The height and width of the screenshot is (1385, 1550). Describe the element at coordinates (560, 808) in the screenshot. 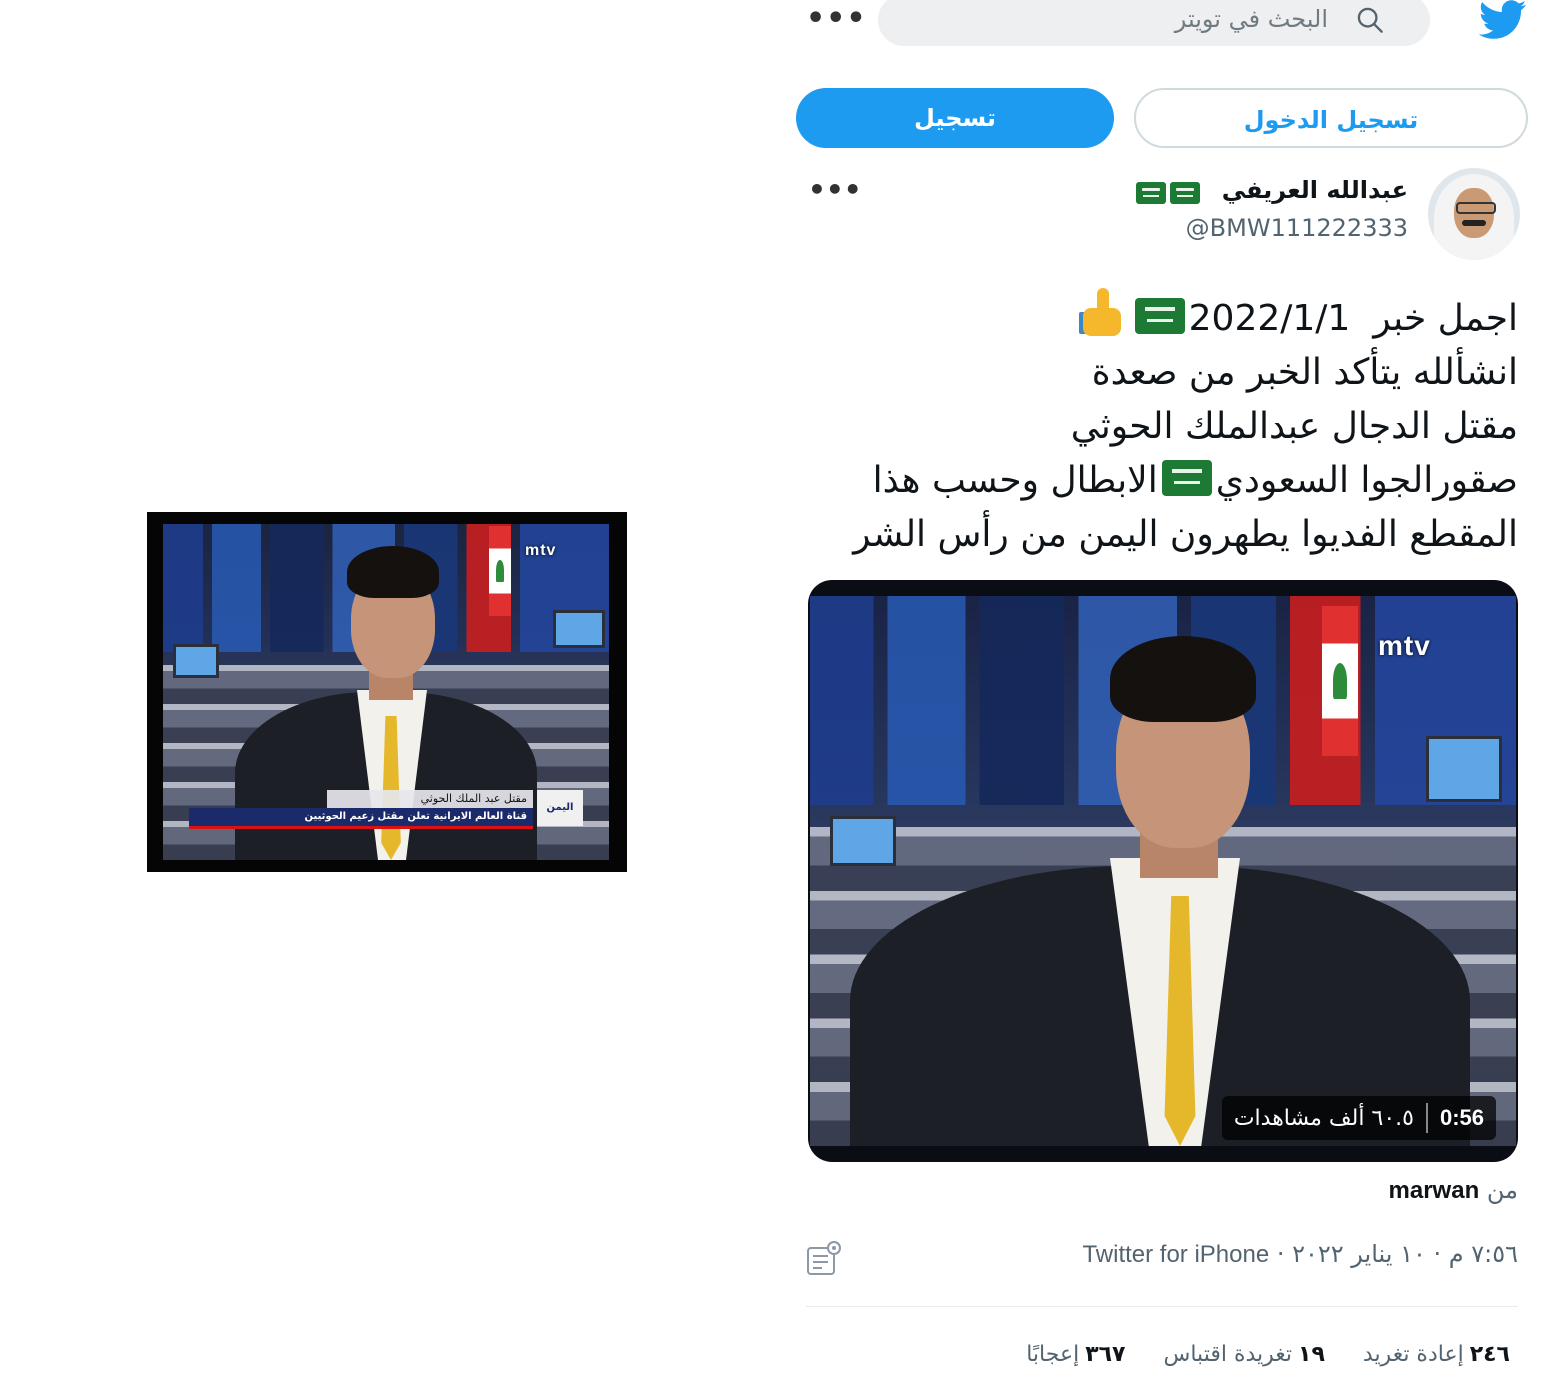

I see `lower-third-tag: اليمن` at that location.